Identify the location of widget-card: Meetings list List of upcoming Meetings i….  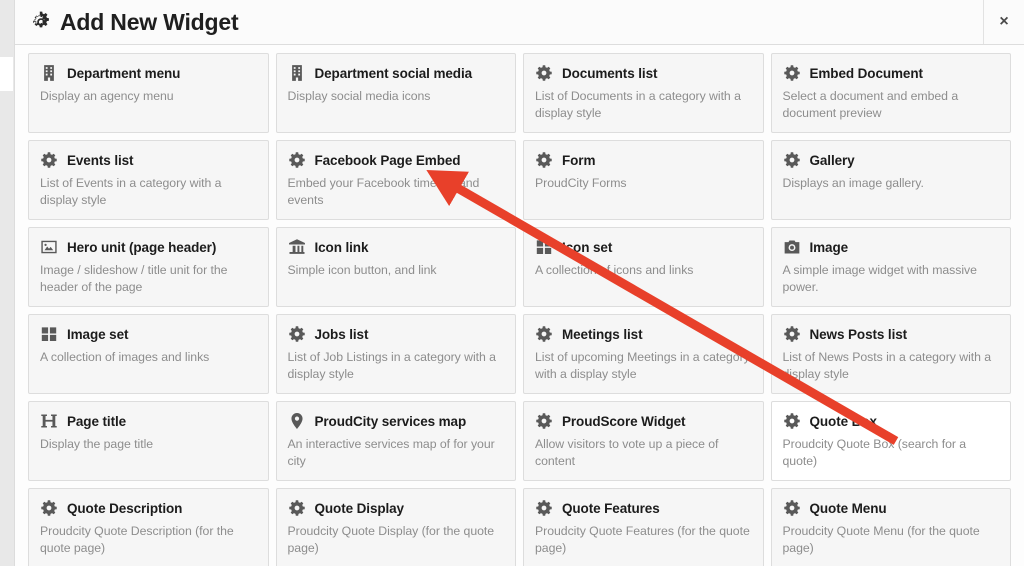
(643, 354).